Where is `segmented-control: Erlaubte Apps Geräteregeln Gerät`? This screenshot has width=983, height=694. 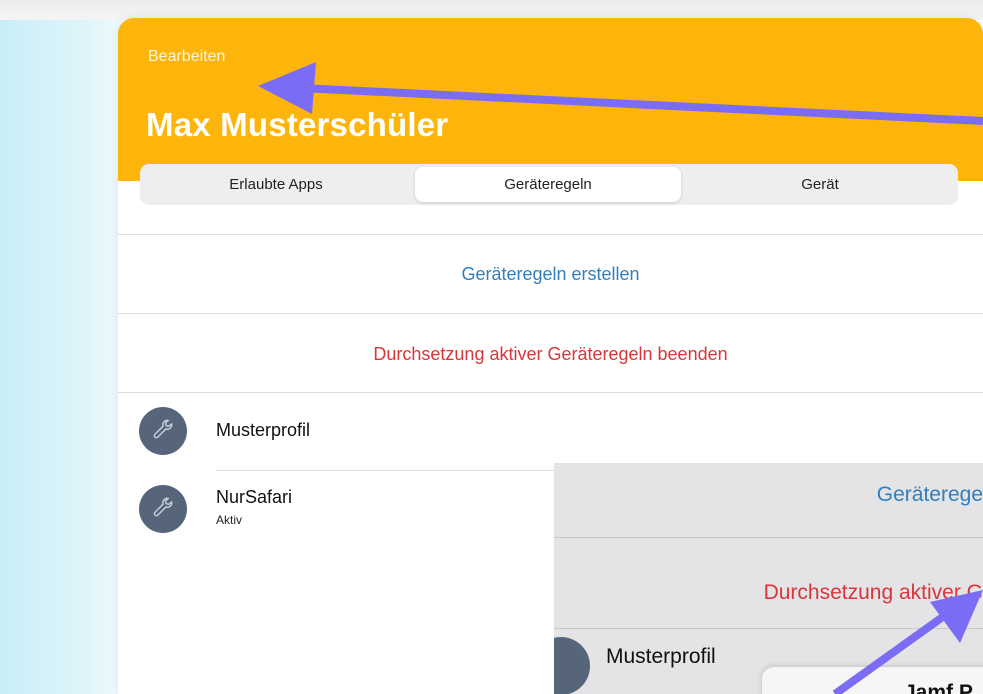
segmented-control: Erlaubte Apps Geräteregeln Gerät is located at coordinates (549, 184).